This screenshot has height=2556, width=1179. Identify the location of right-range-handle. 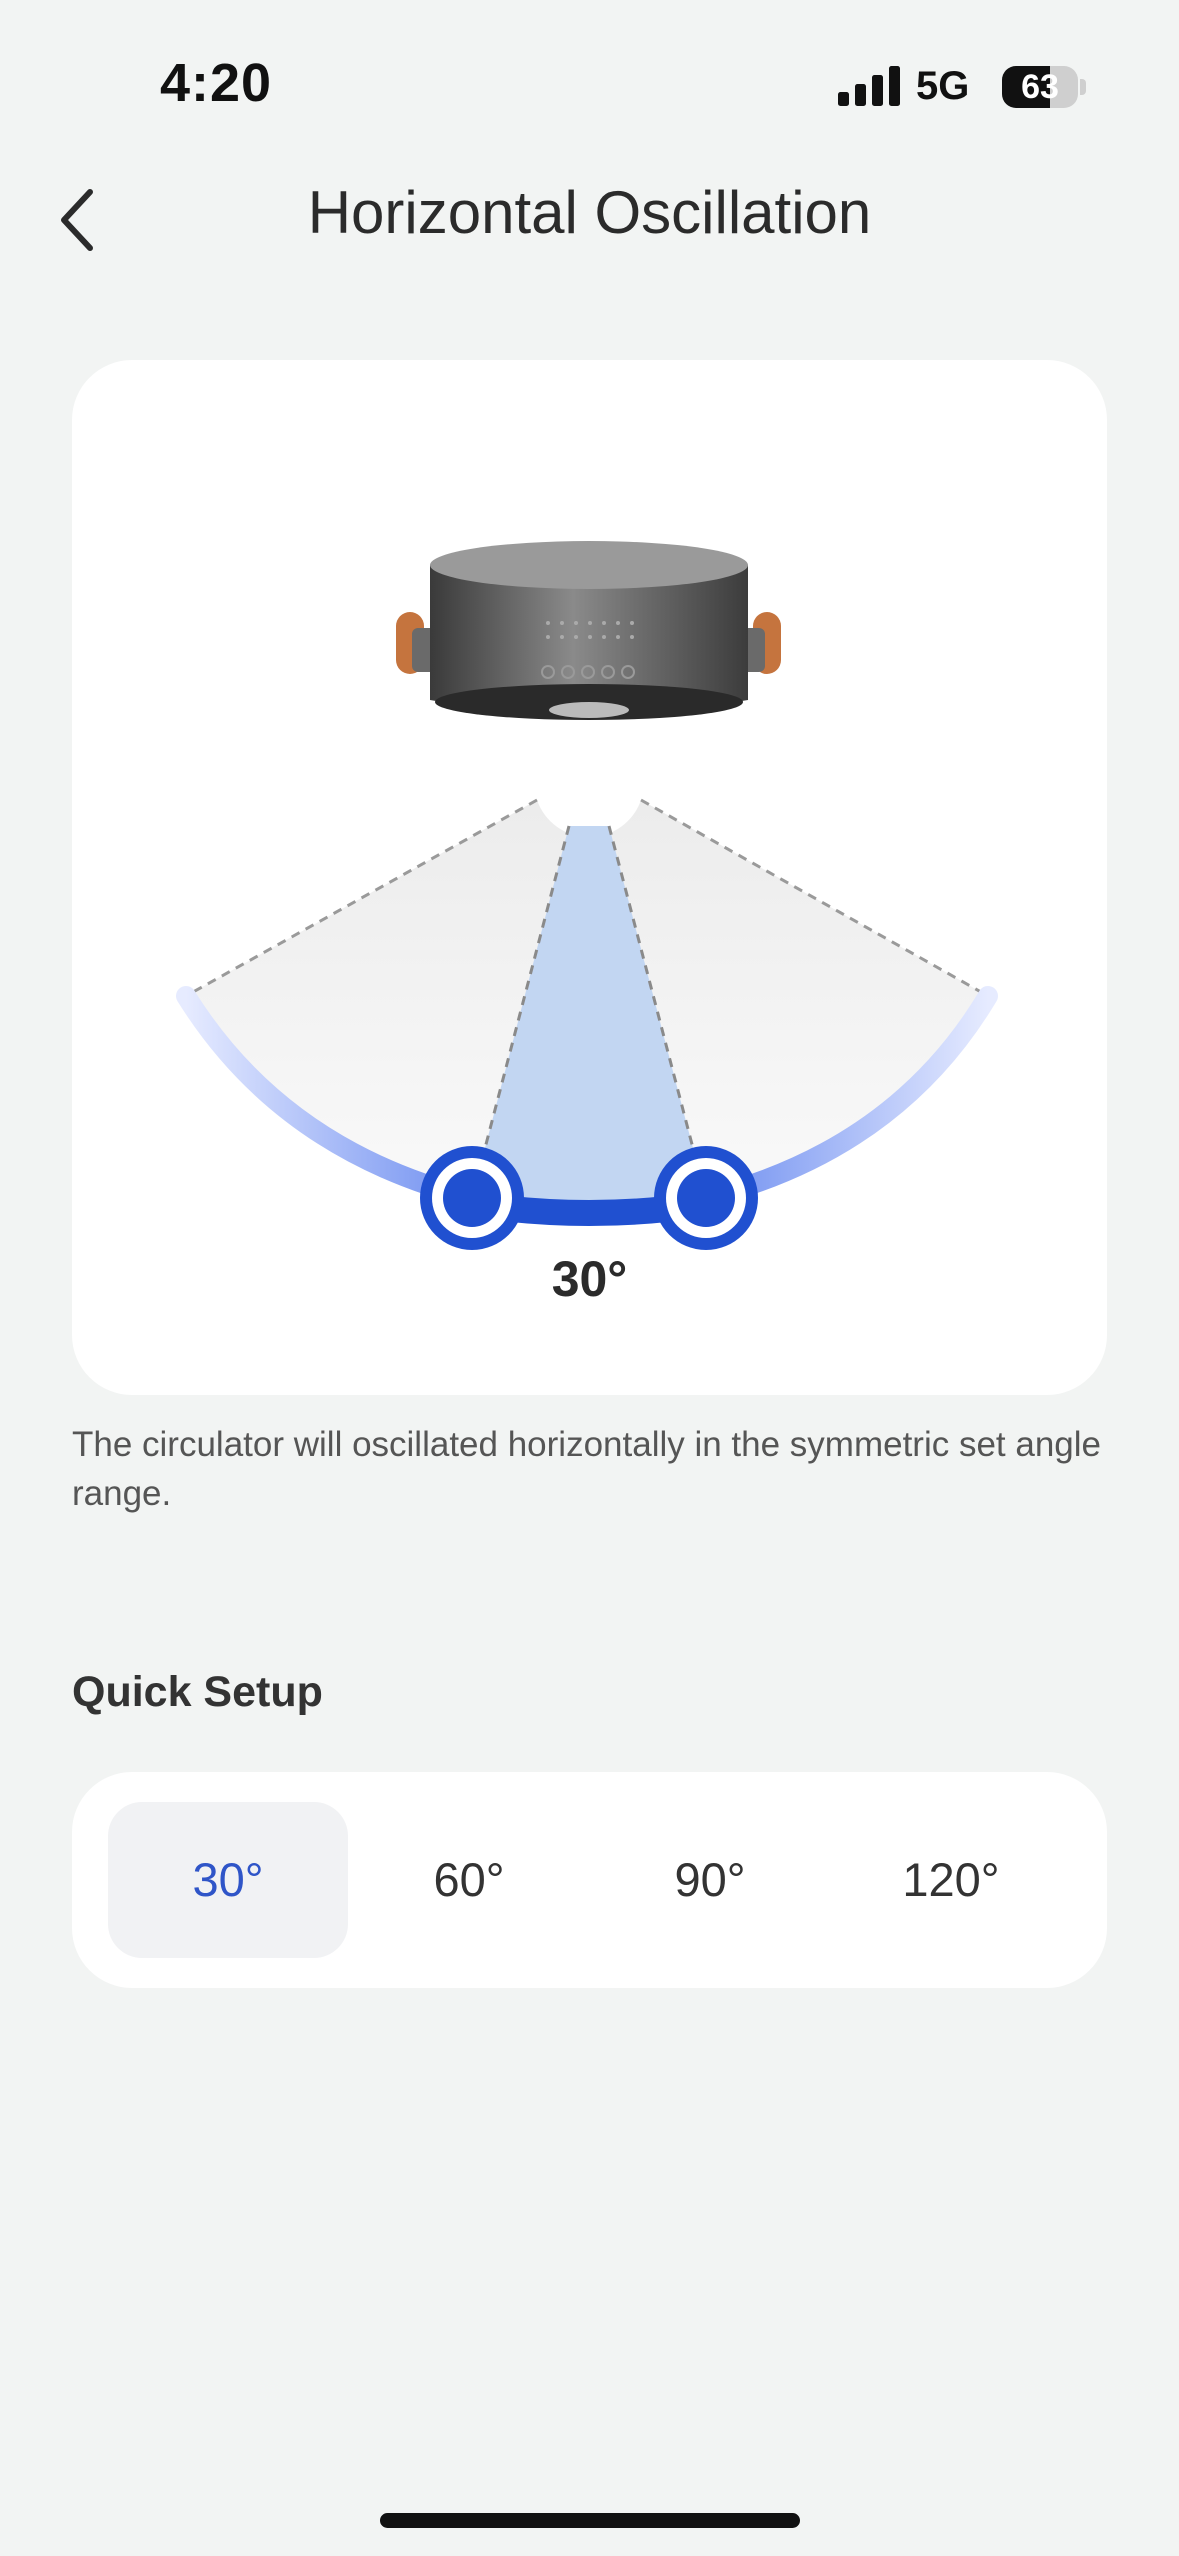
(706, 1198).